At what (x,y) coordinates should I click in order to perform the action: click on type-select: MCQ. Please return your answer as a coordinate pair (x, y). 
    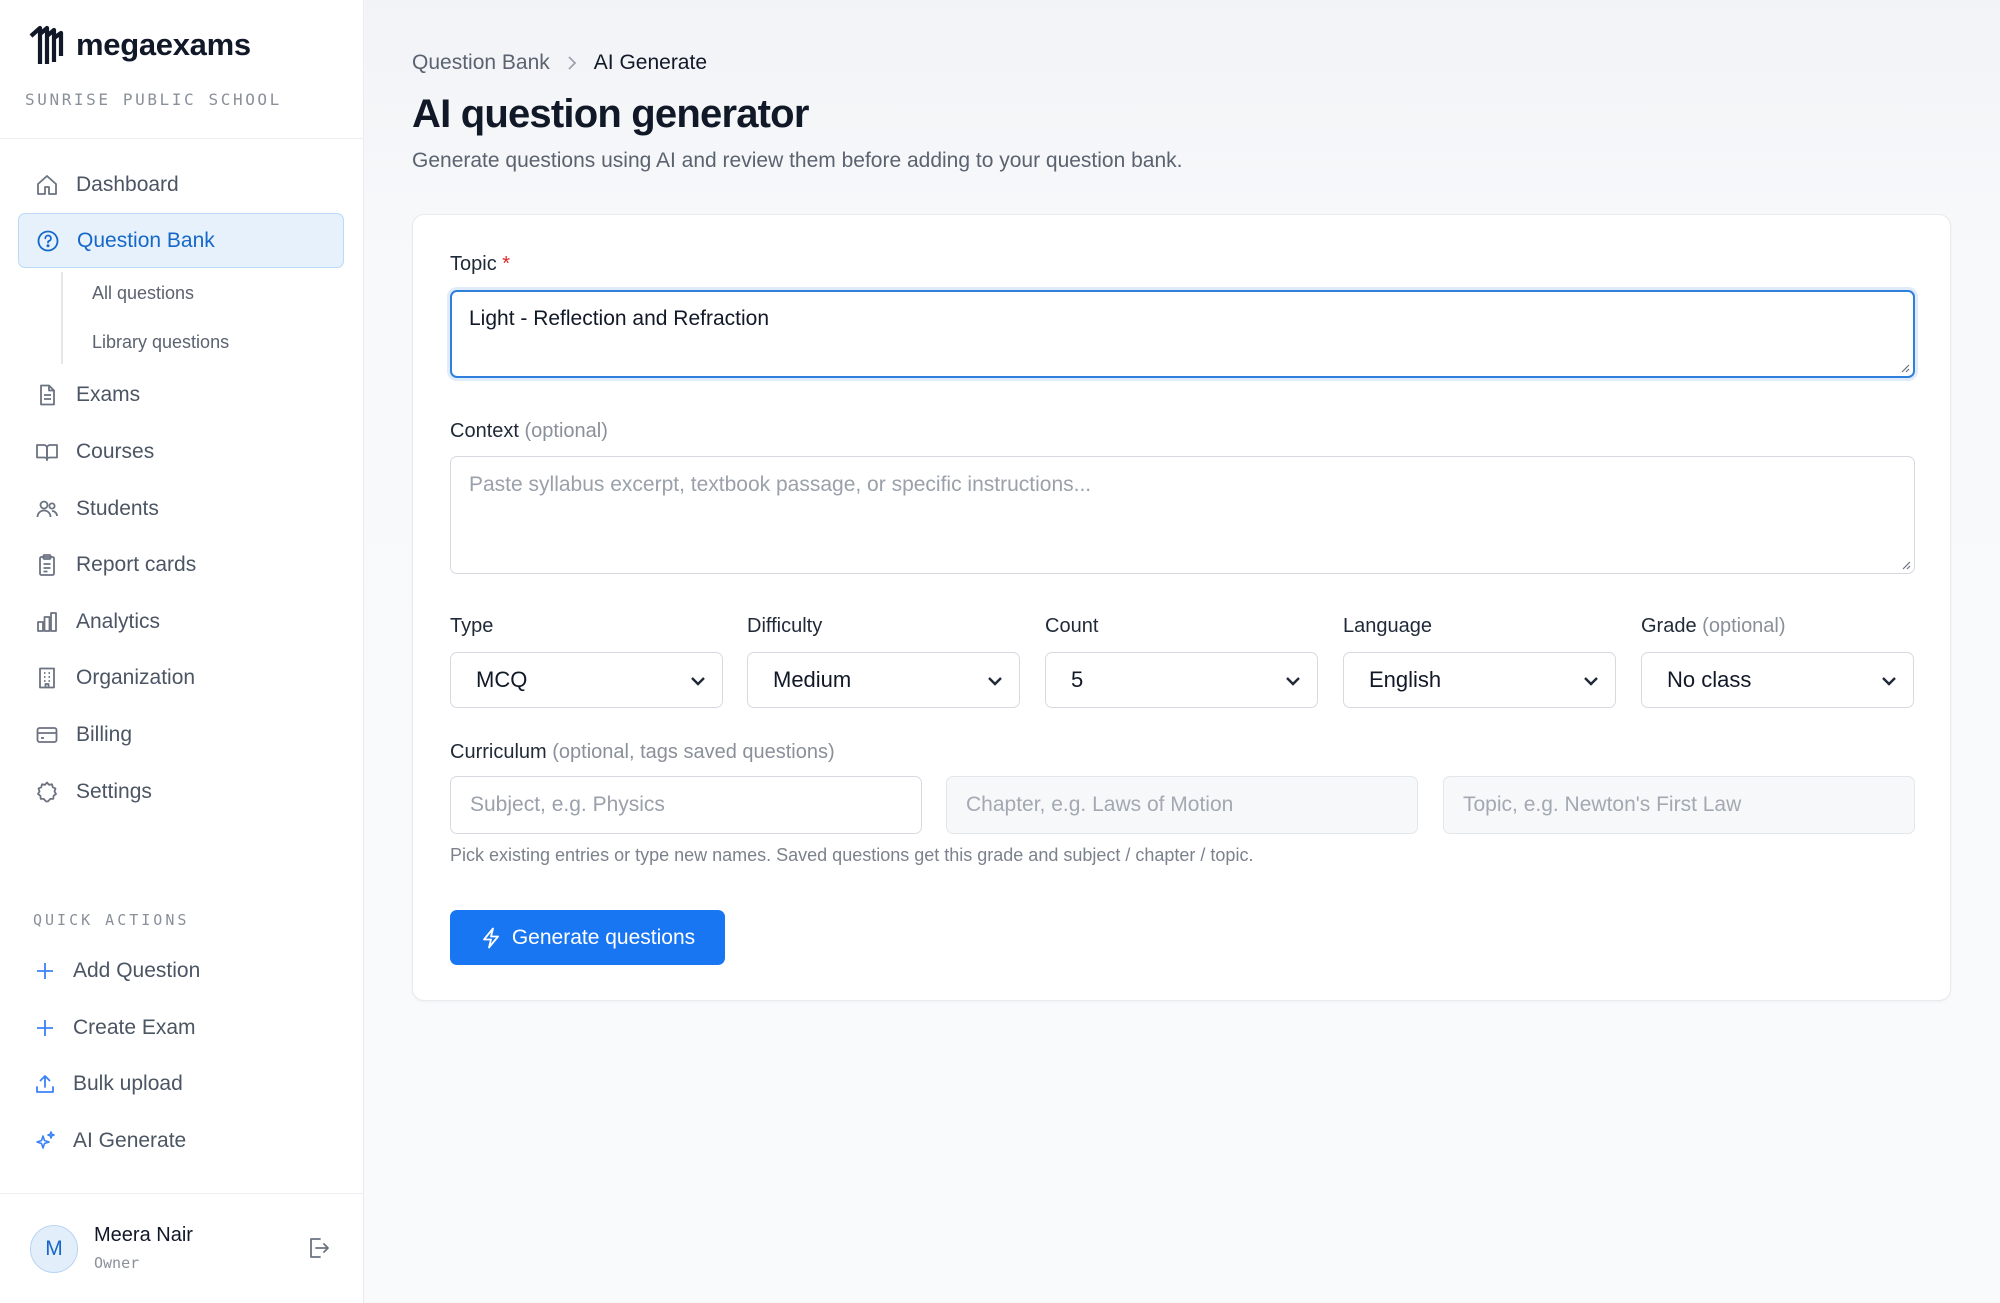
    Looking at the image, I should click on (586, 680).